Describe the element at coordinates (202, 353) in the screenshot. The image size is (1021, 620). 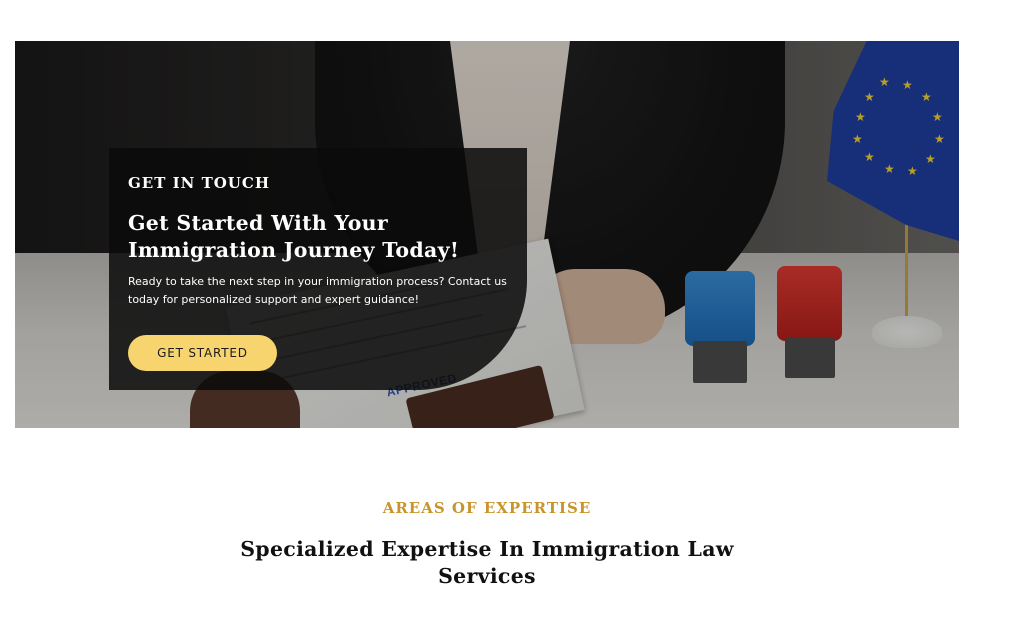
I see `get-started-button: GET STARTED` at that location.